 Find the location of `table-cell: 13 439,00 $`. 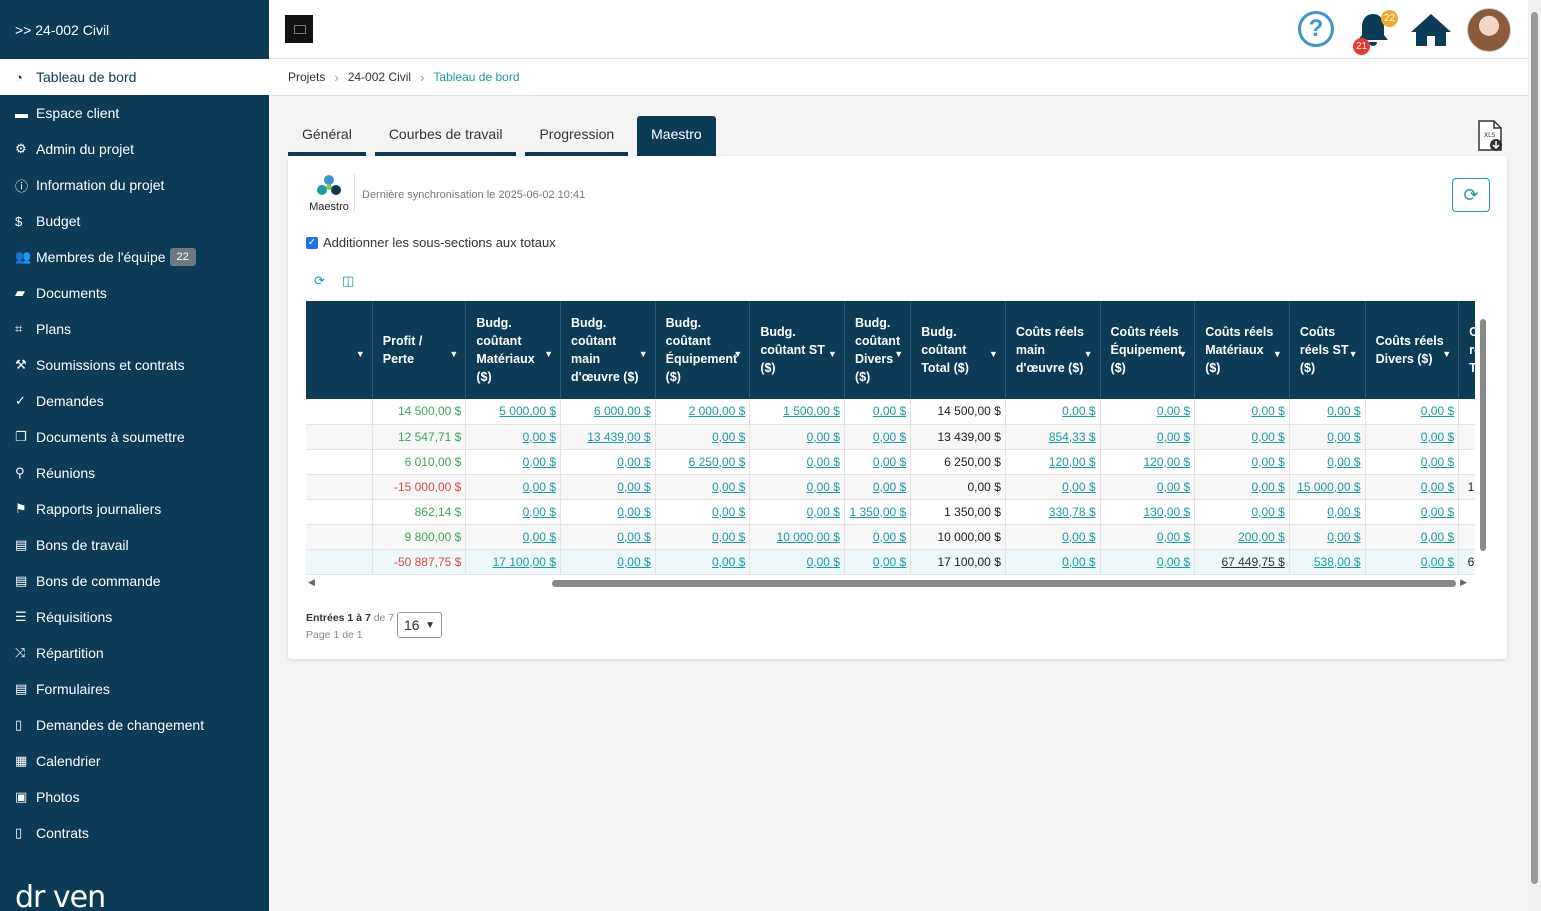

table-cell: 13 439,00 $ is located at coordinates (608, 437).